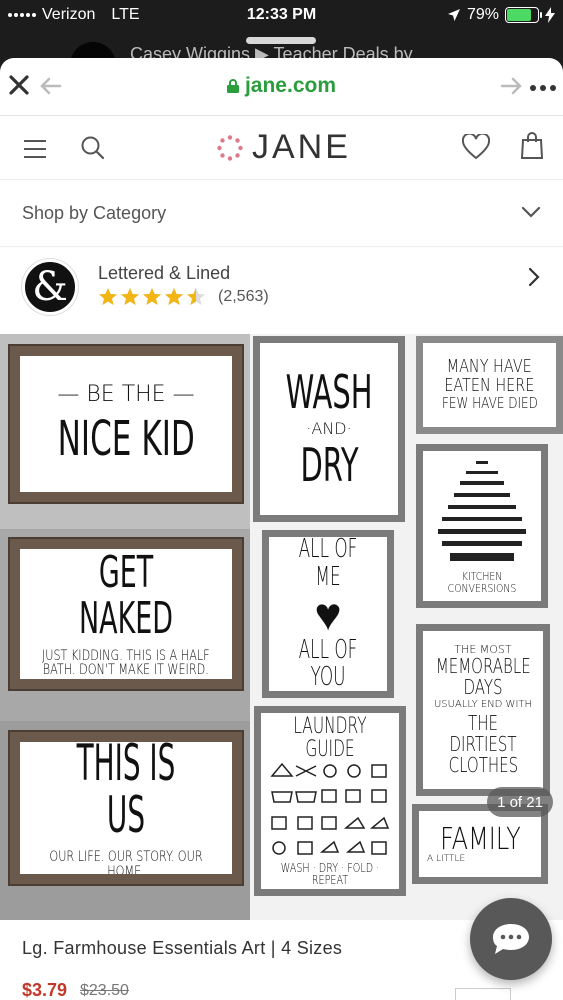  Describe the element at coordinates (45, 990) in the screenshot. I see `sale-price: $3.79` at that location.